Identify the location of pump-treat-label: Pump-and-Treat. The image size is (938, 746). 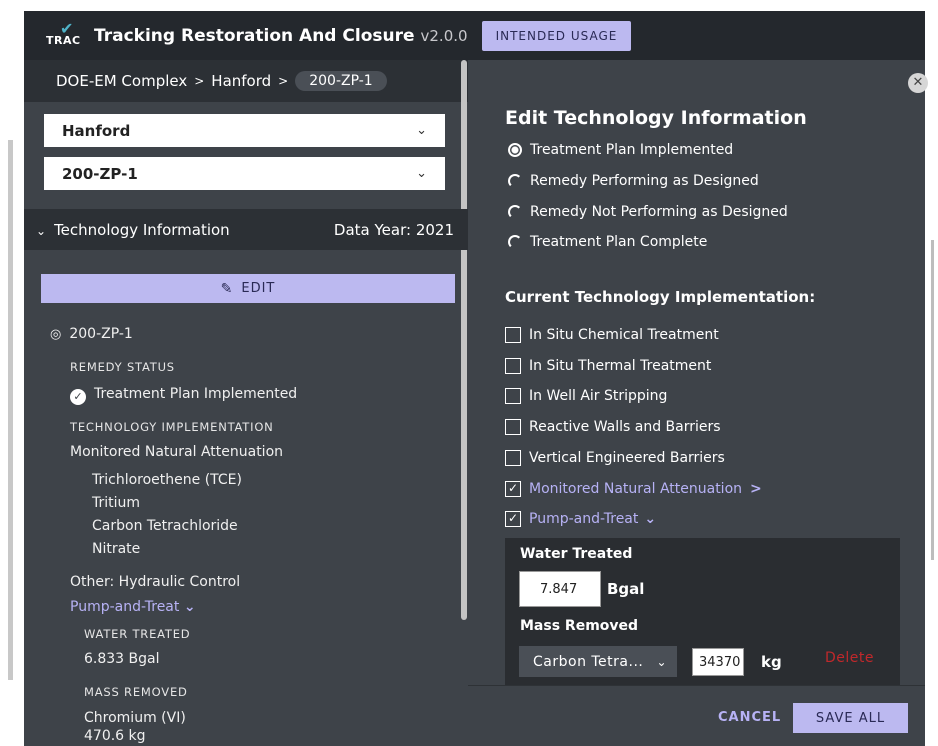
(125, 607).